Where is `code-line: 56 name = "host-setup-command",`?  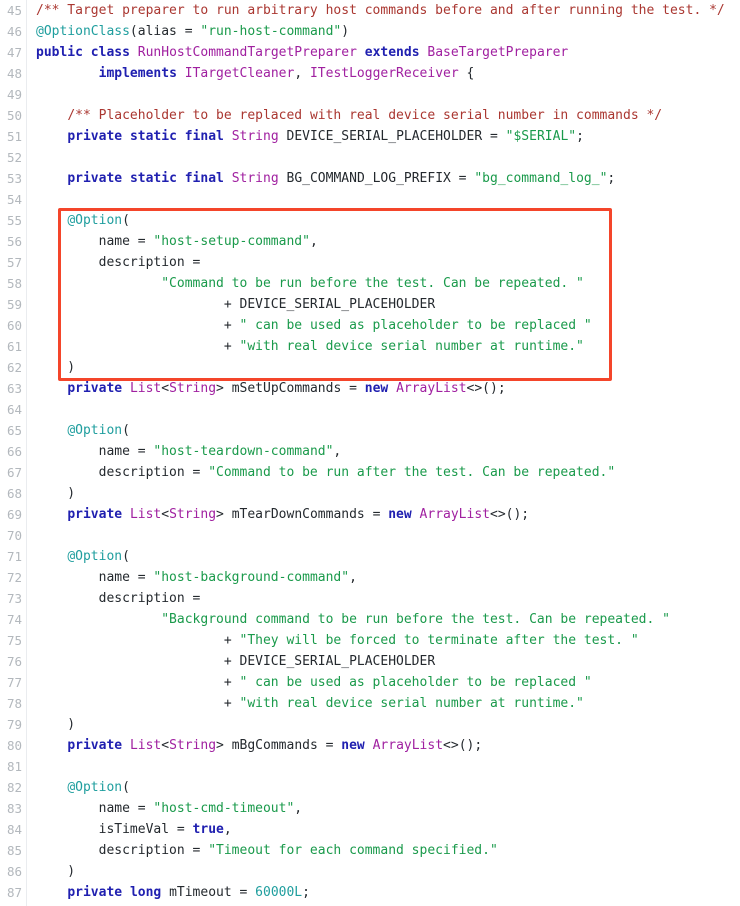
code-line: 56 name = "host-setup-command", is located at coordinates (370, 241).